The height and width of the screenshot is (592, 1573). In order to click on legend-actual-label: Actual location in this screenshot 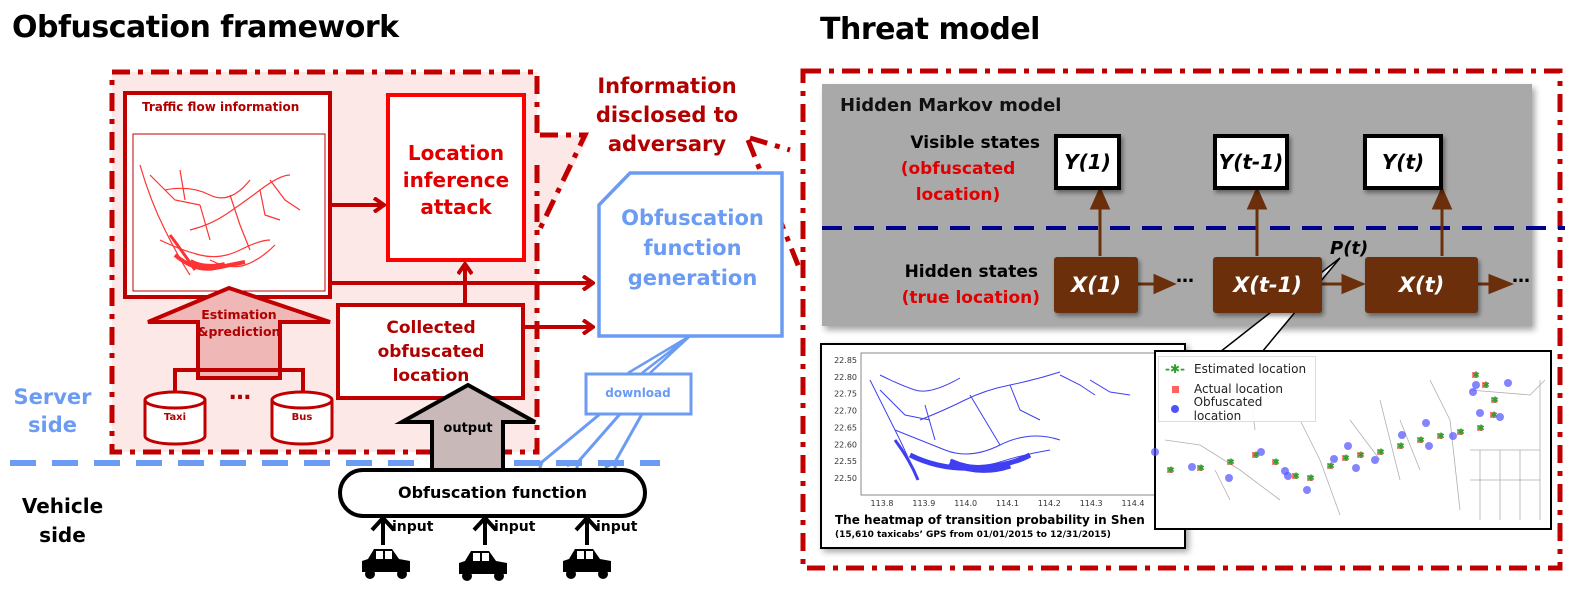, I will do `click(1239, 389)`.